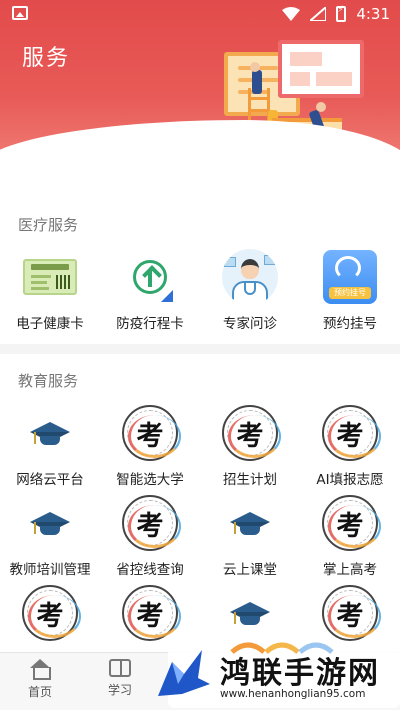 This screenshot has height=710, width=400. Describe the element at coordinates (318, 14) in the screenshot. I see `signal-icon` at that location.